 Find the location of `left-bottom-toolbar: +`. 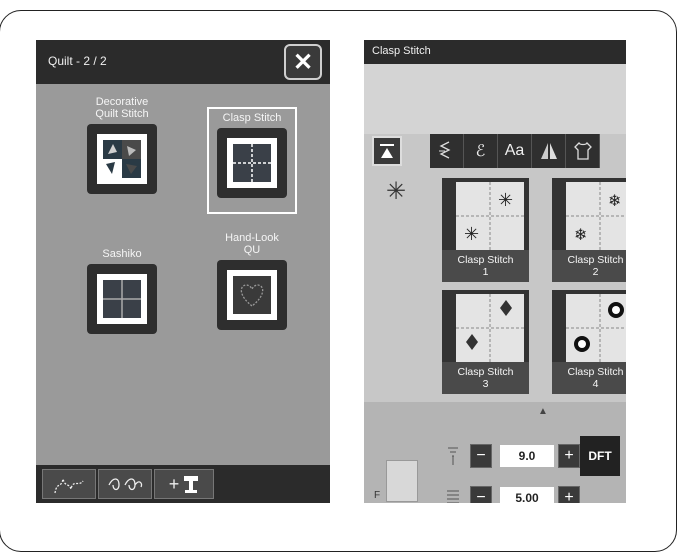

left-bottom-toolbar: + is located at coordinates (183, 484).